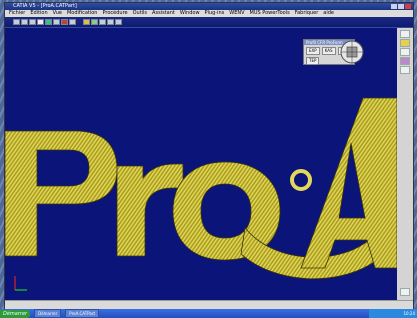  I want to click on window-title: CATIA V5 - [ProA.CATPart], so click(45, 6).